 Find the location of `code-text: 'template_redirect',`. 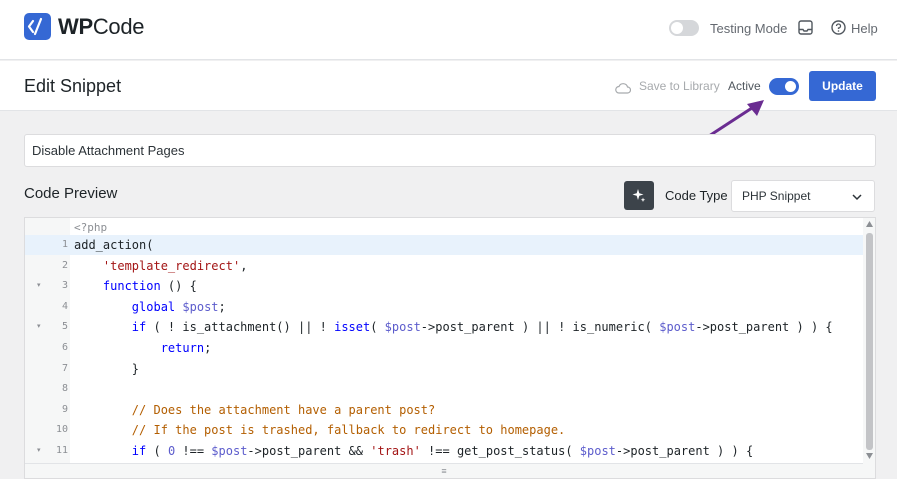

code-text: 'template_redirect', is located at coordinates (175, 265).